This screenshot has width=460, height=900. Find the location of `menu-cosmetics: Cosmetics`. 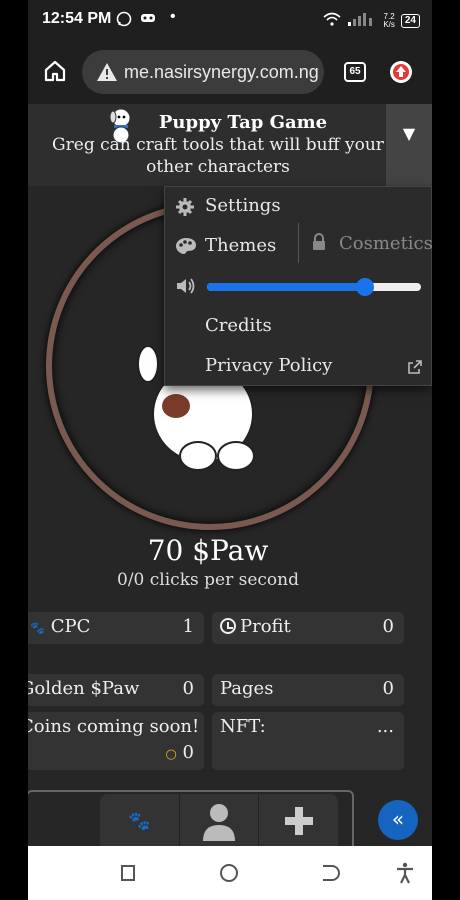

menu-cosmetics: Cosmetics is located at coordinates (365, 243).